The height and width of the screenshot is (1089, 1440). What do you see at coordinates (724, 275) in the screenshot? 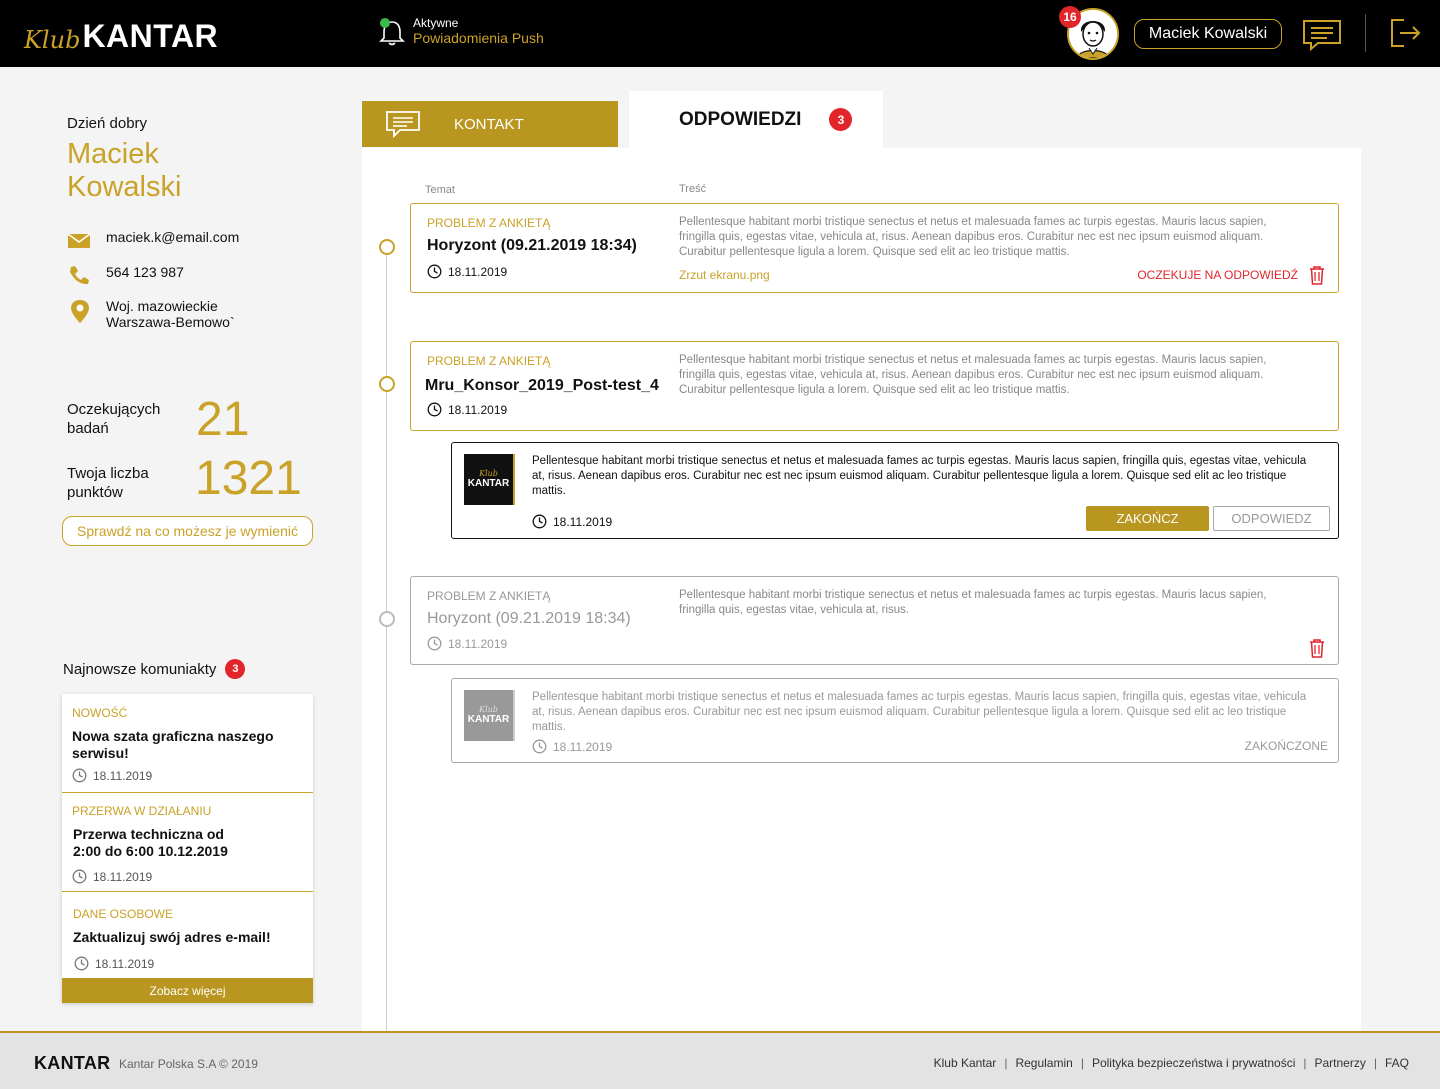
I see `attachment-link: Zrzut ekranu.png` at bounding box center [724, 275].